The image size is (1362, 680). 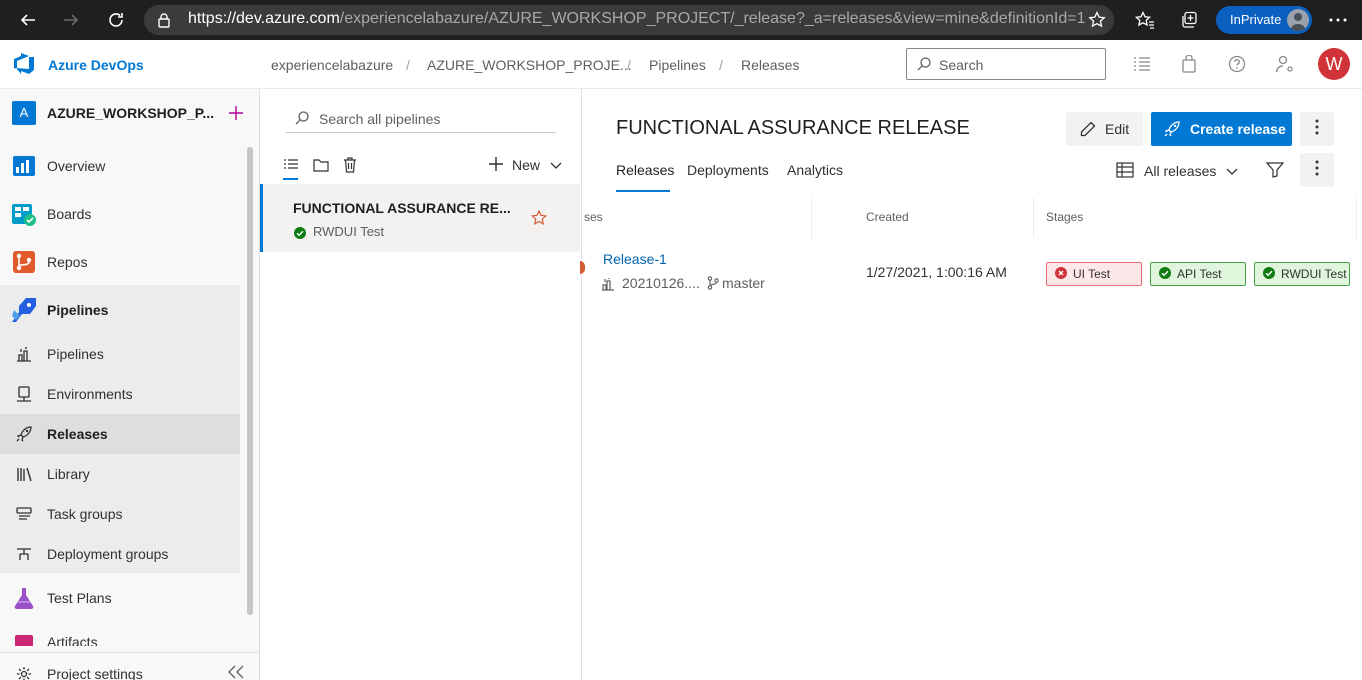 I want to click on marketplace-bag-icon, so click(x=1189, y=64).